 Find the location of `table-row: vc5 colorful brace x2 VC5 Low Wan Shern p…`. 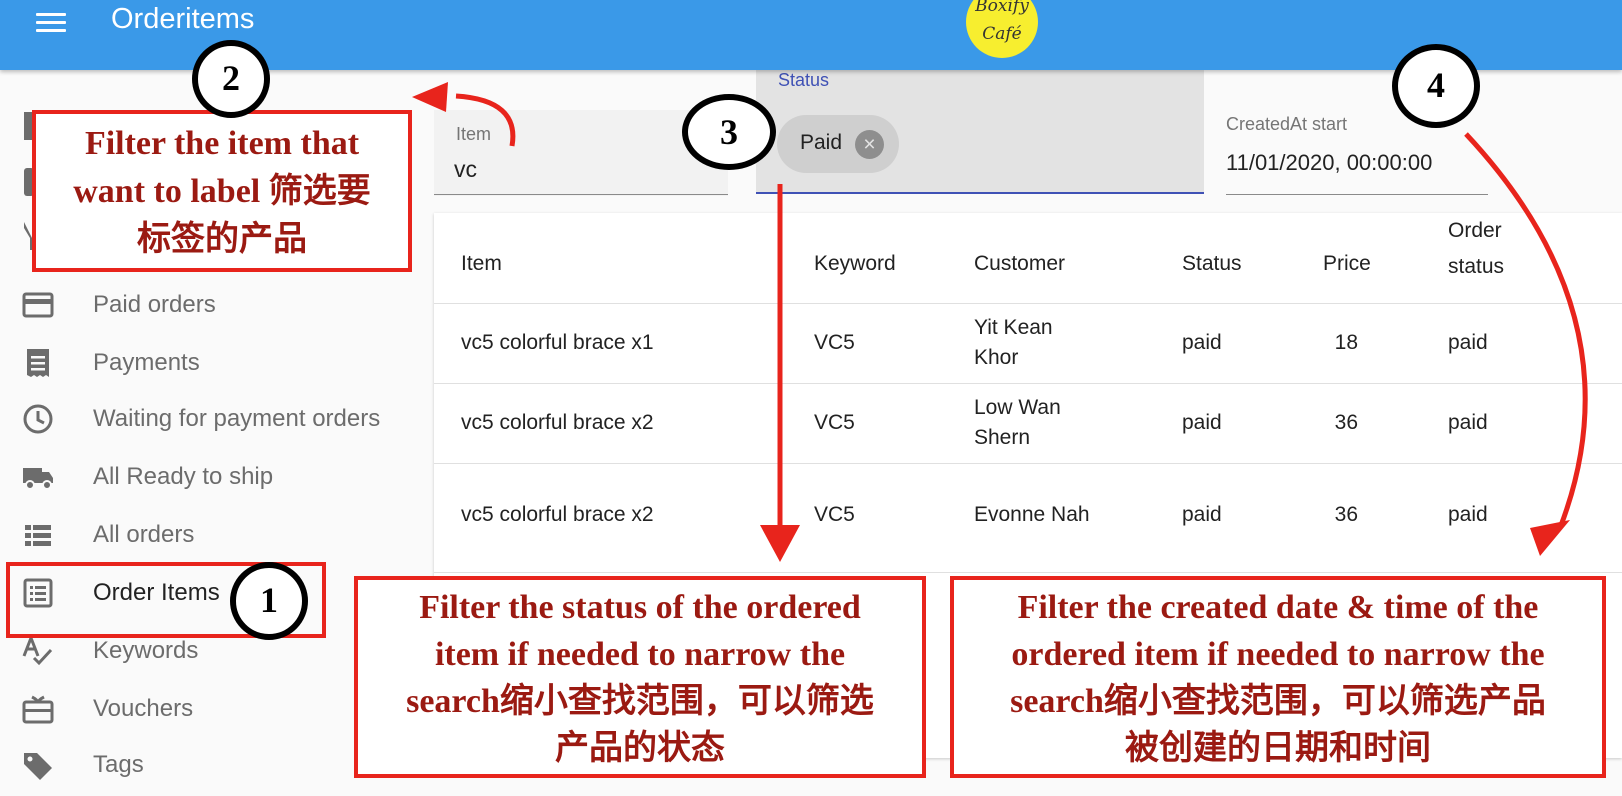

table-row: vc5 colorful brace x2 VC5 Low Wan Shern p… is located at coordinates (1028, 423).